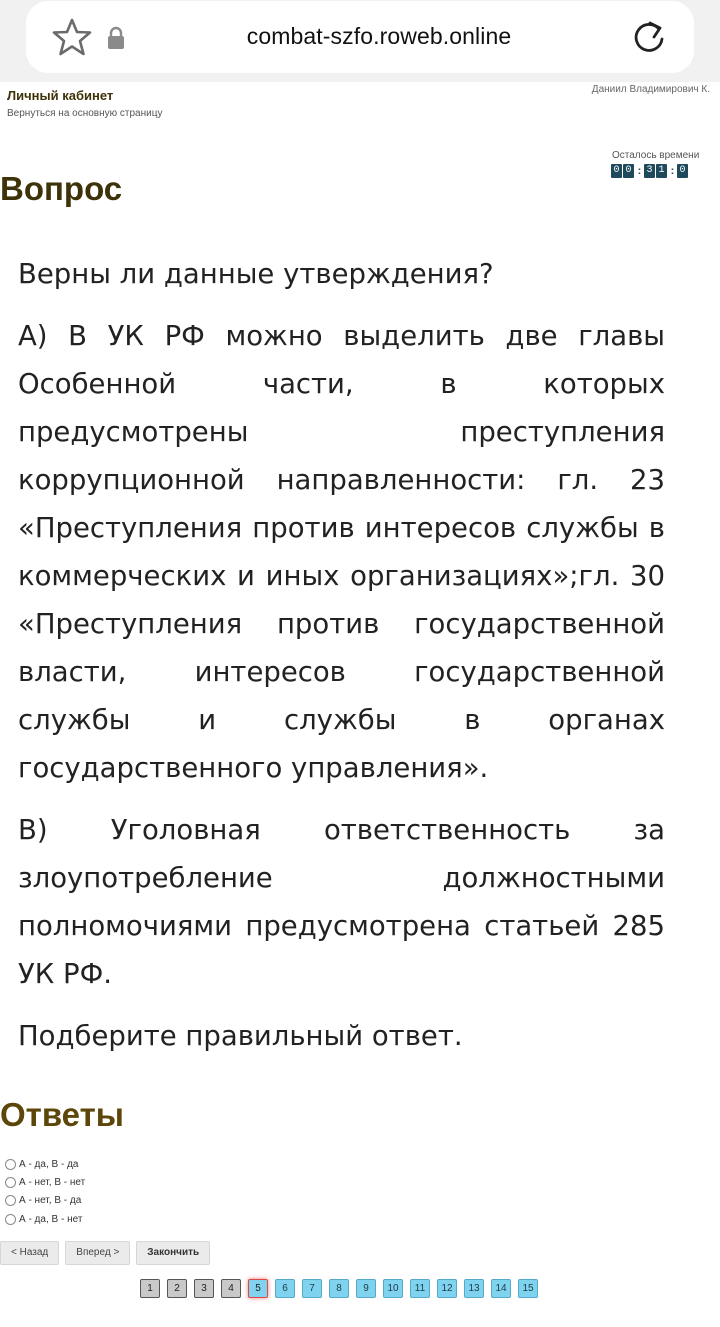 This screenshot has height=1327, width=720. What do you see at coordinates (231, 1288) in the screenshot?
I see `page-button-4: 4` at bounding box center [231, 1288].